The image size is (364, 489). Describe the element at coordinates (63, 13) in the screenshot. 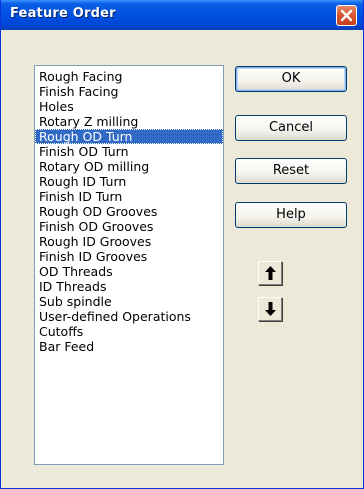

I see `dialog-title: Feature Order` at that location.